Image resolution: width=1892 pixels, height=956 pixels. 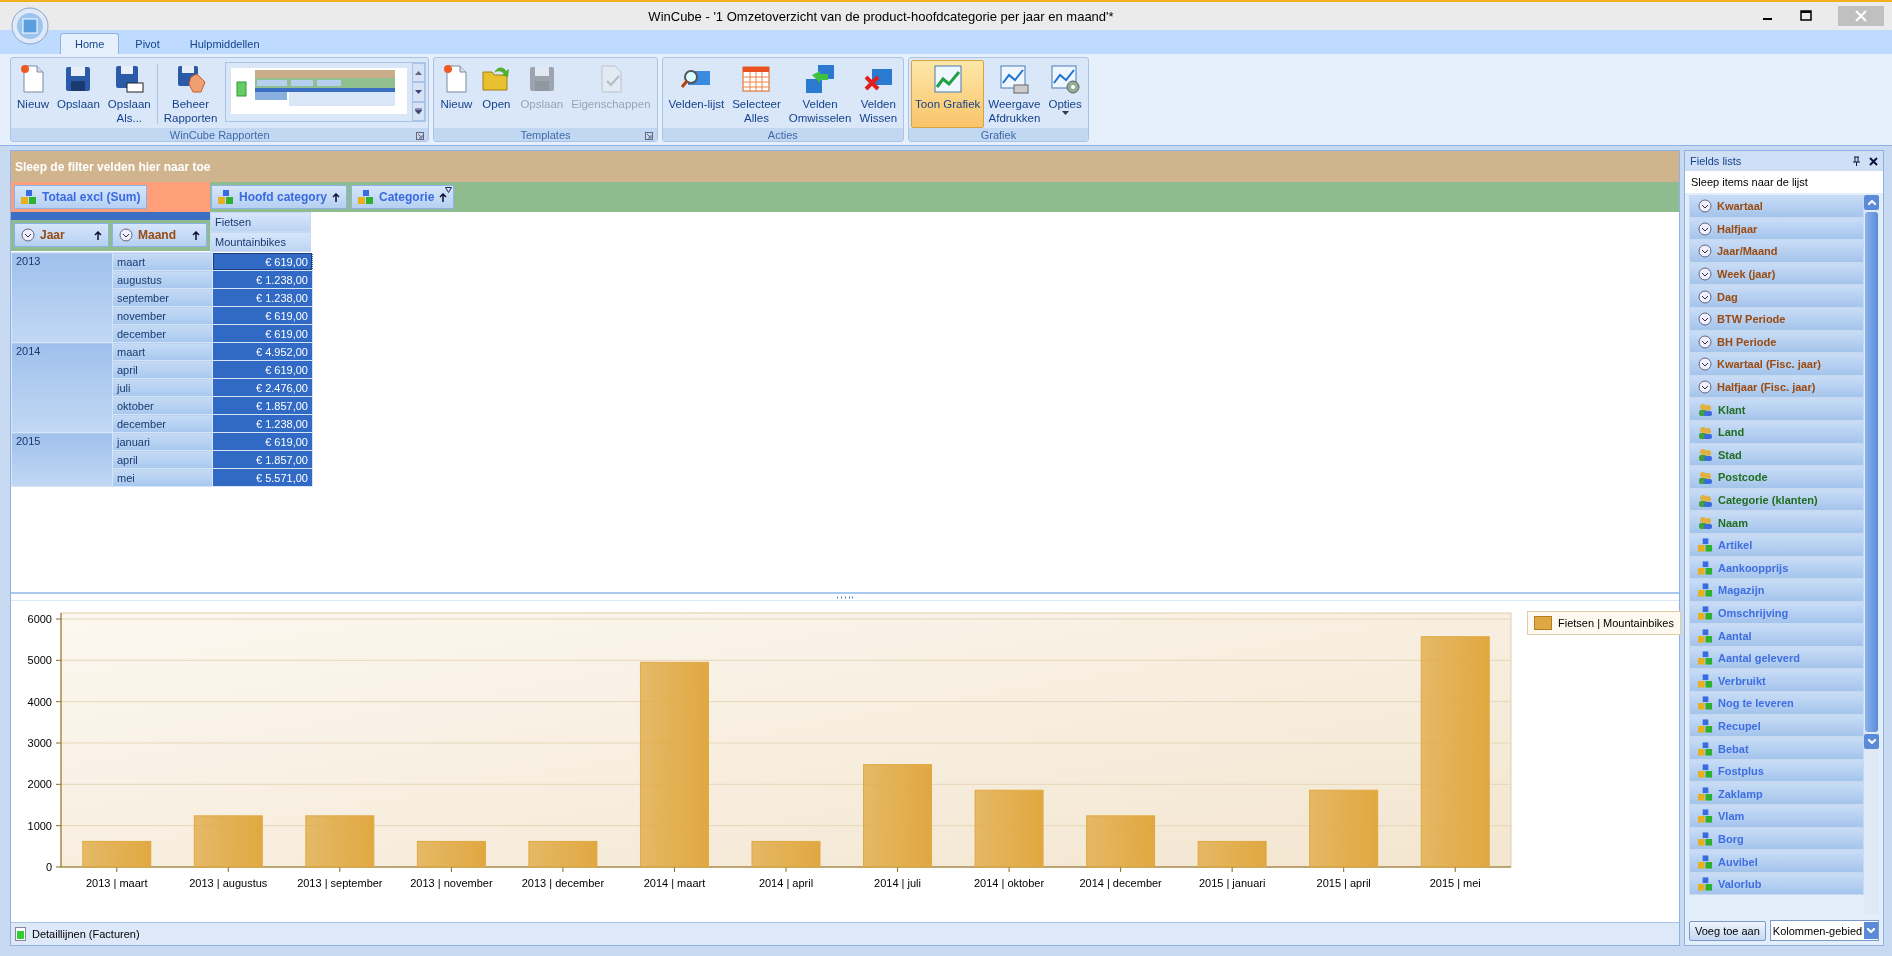 What do you see at coordinates (1776, 342) in the screenshot?
I see `field-item: BH Periode` at bounding box center [1776, 342].